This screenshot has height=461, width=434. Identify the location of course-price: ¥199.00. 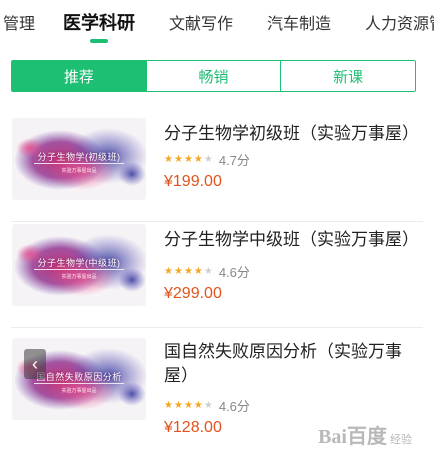
(193, 181).